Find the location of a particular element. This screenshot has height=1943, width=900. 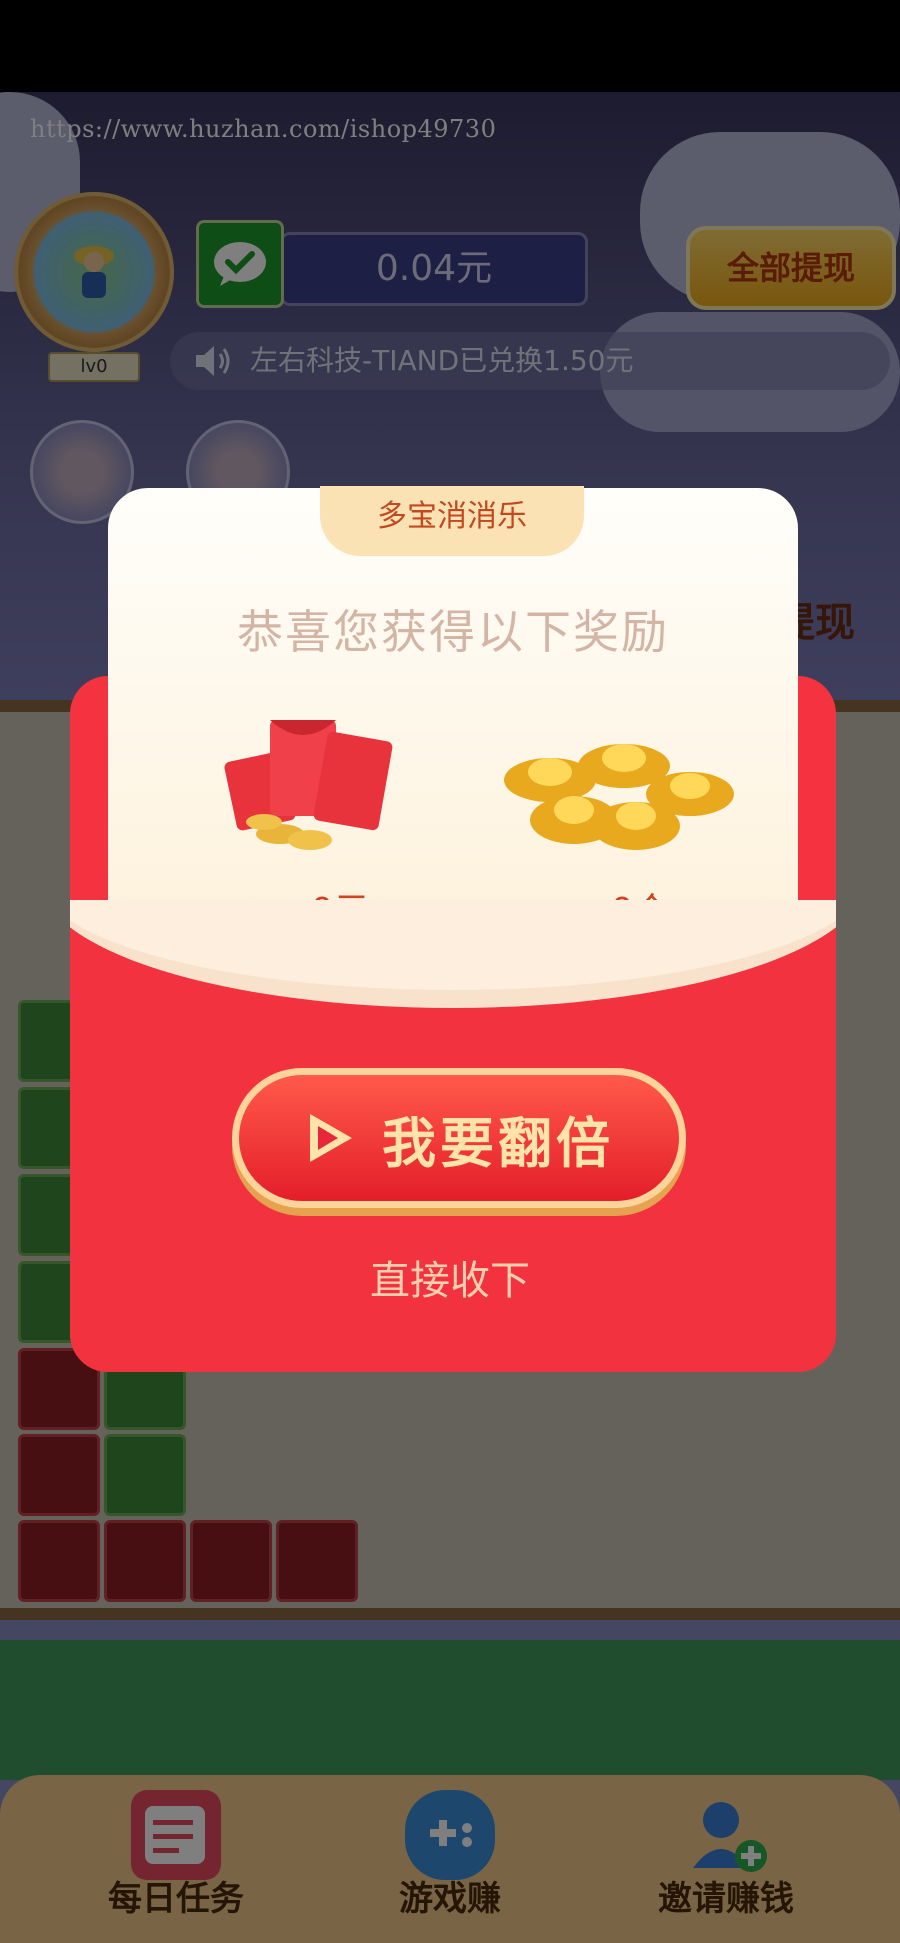

envelope-curve is located at coordinates (453, 954).